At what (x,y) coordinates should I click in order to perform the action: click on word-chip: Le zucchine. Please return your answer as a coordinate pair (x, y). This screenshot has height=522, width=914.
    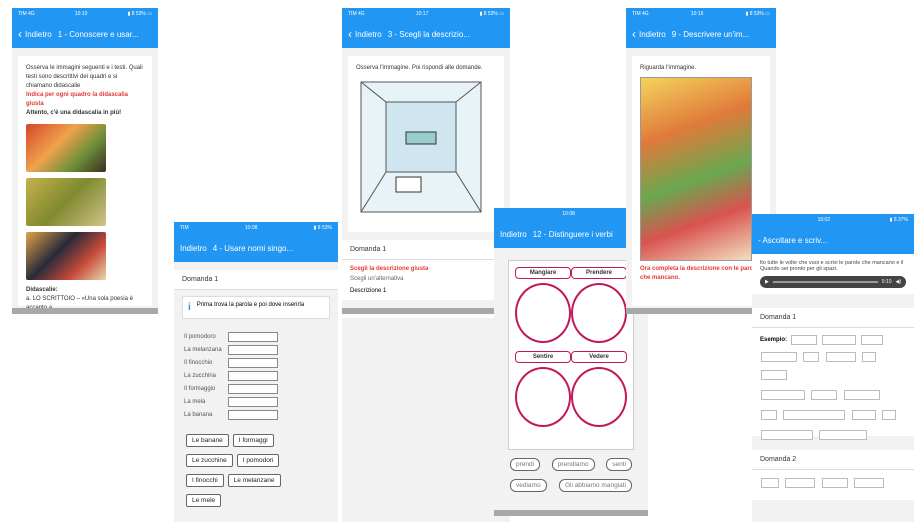
    Looking at the image, I should click on (209, 460).